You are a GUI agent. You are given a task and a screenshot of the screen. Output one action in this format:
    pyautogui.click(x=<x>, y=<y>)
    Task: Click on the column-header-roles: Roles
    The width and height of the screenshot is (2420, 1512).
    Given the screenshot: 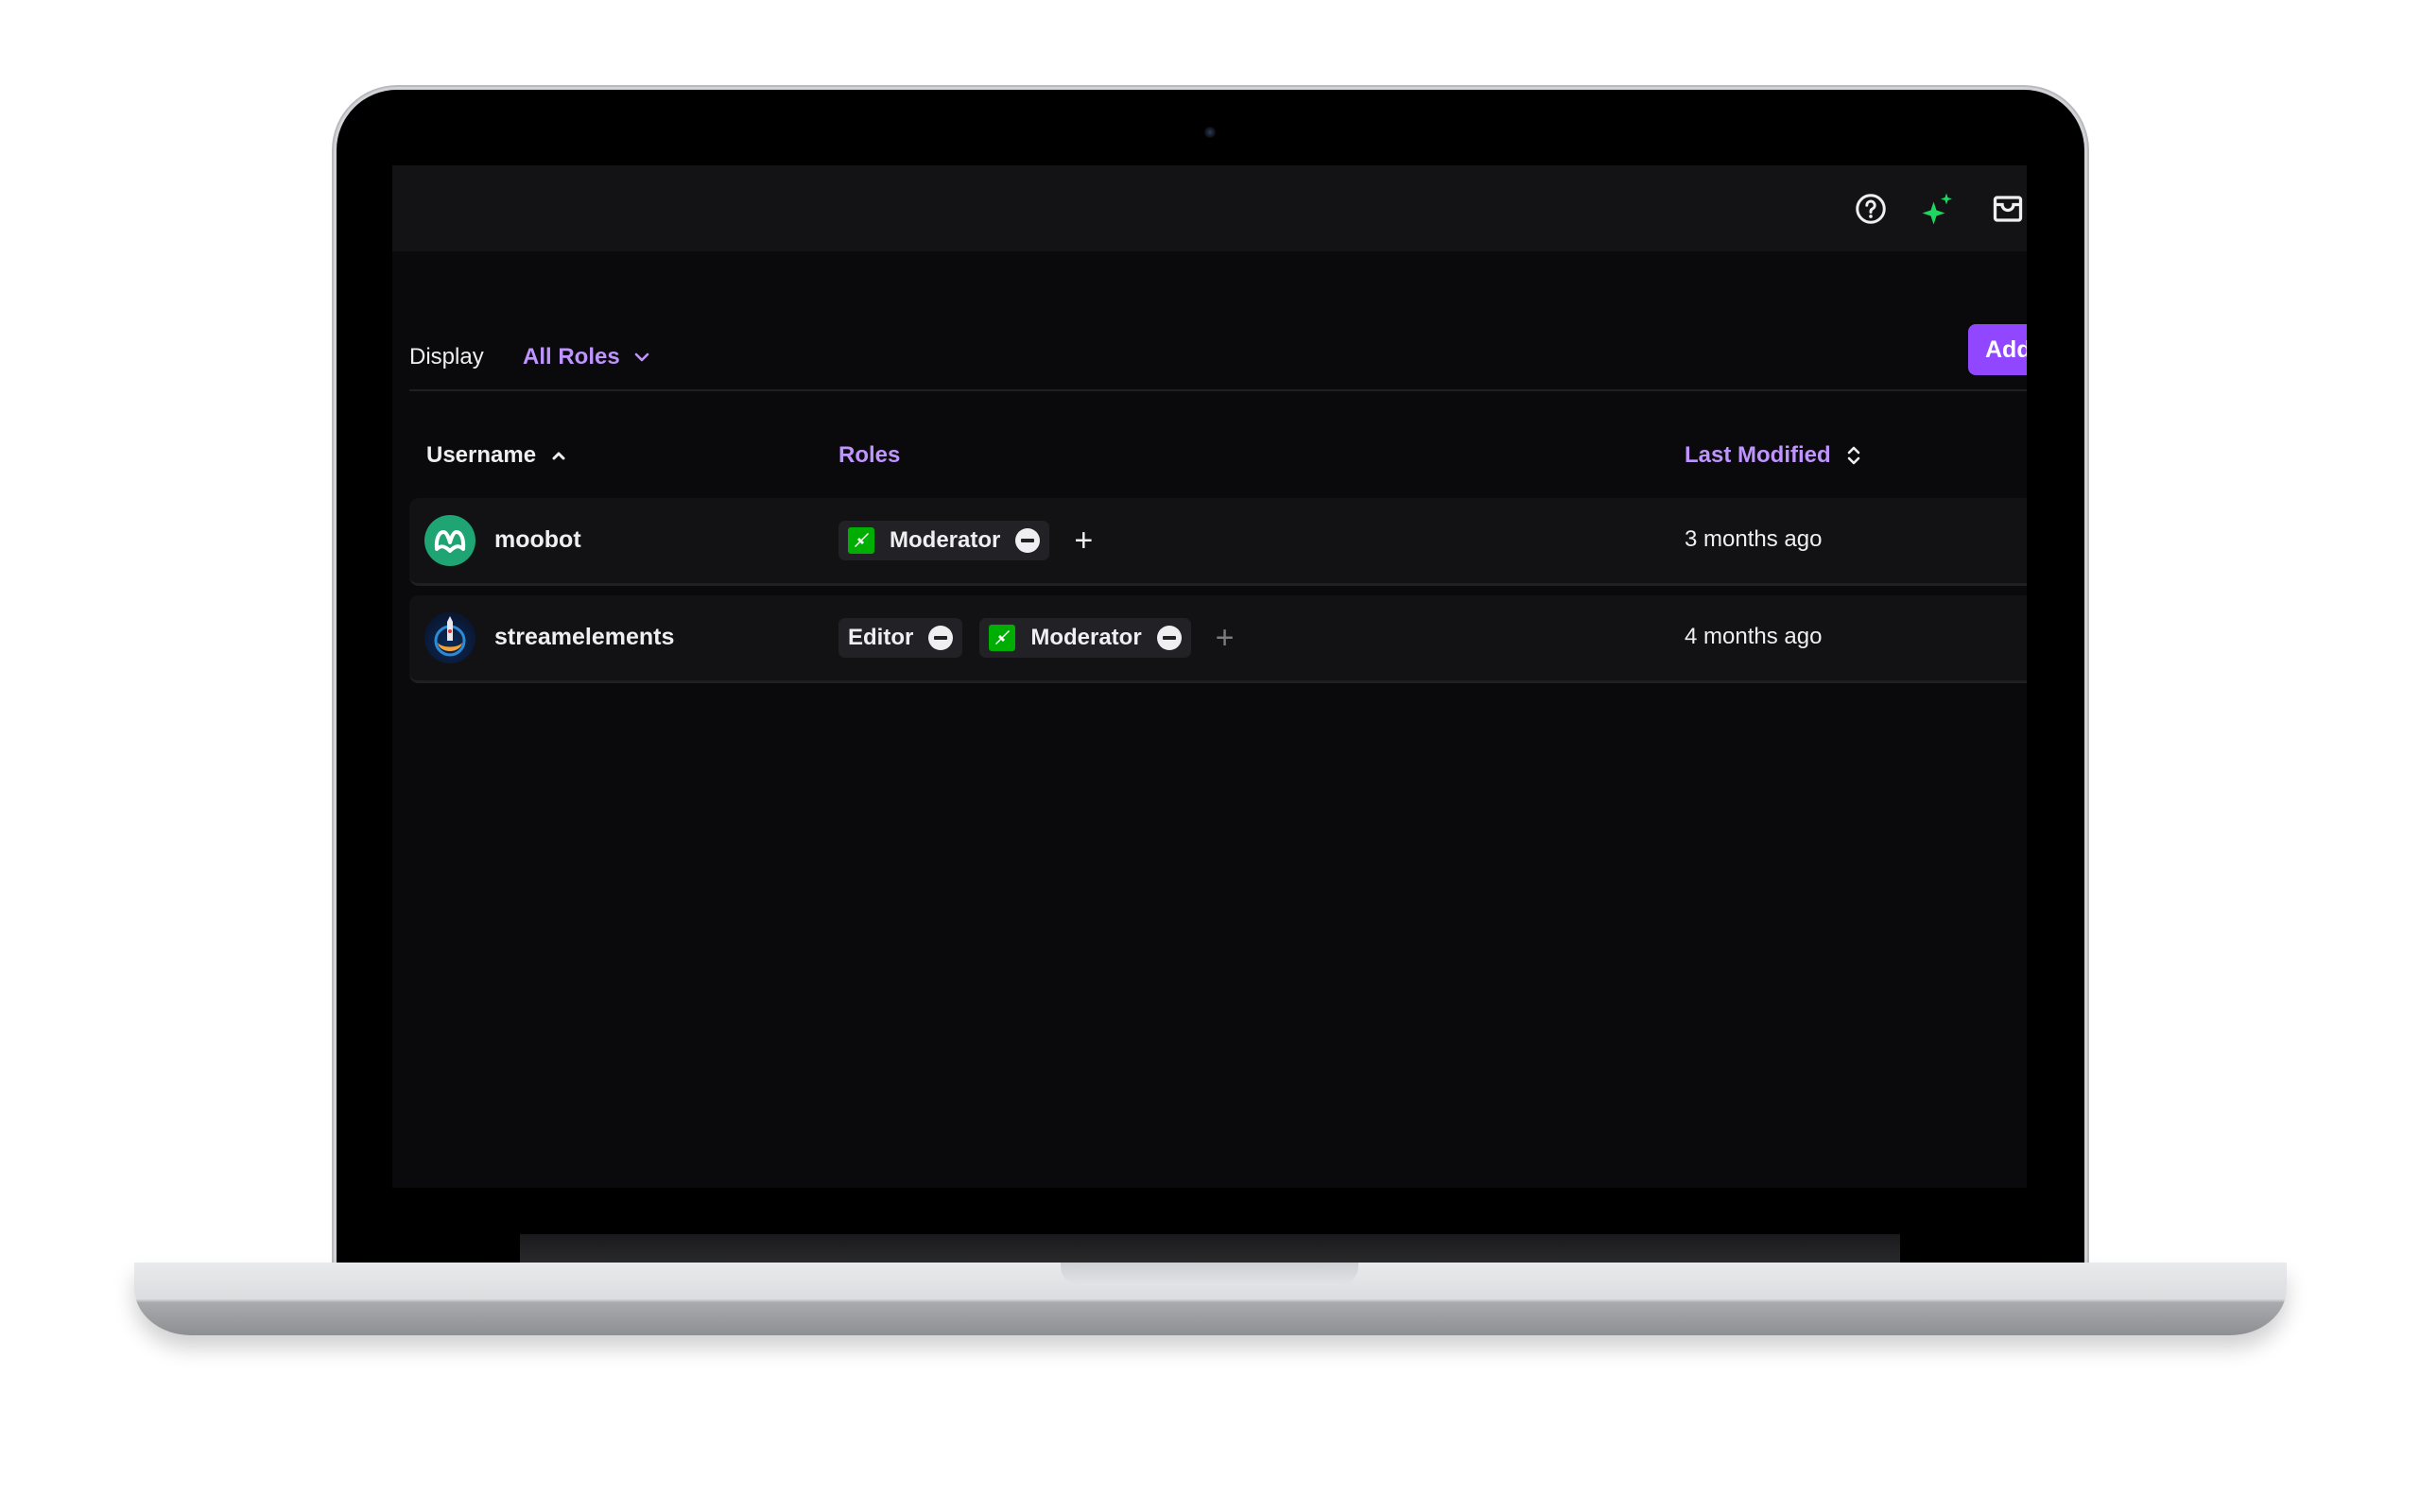 What is the action you would take?
    pyautogui.click(x=869, y=455)
    